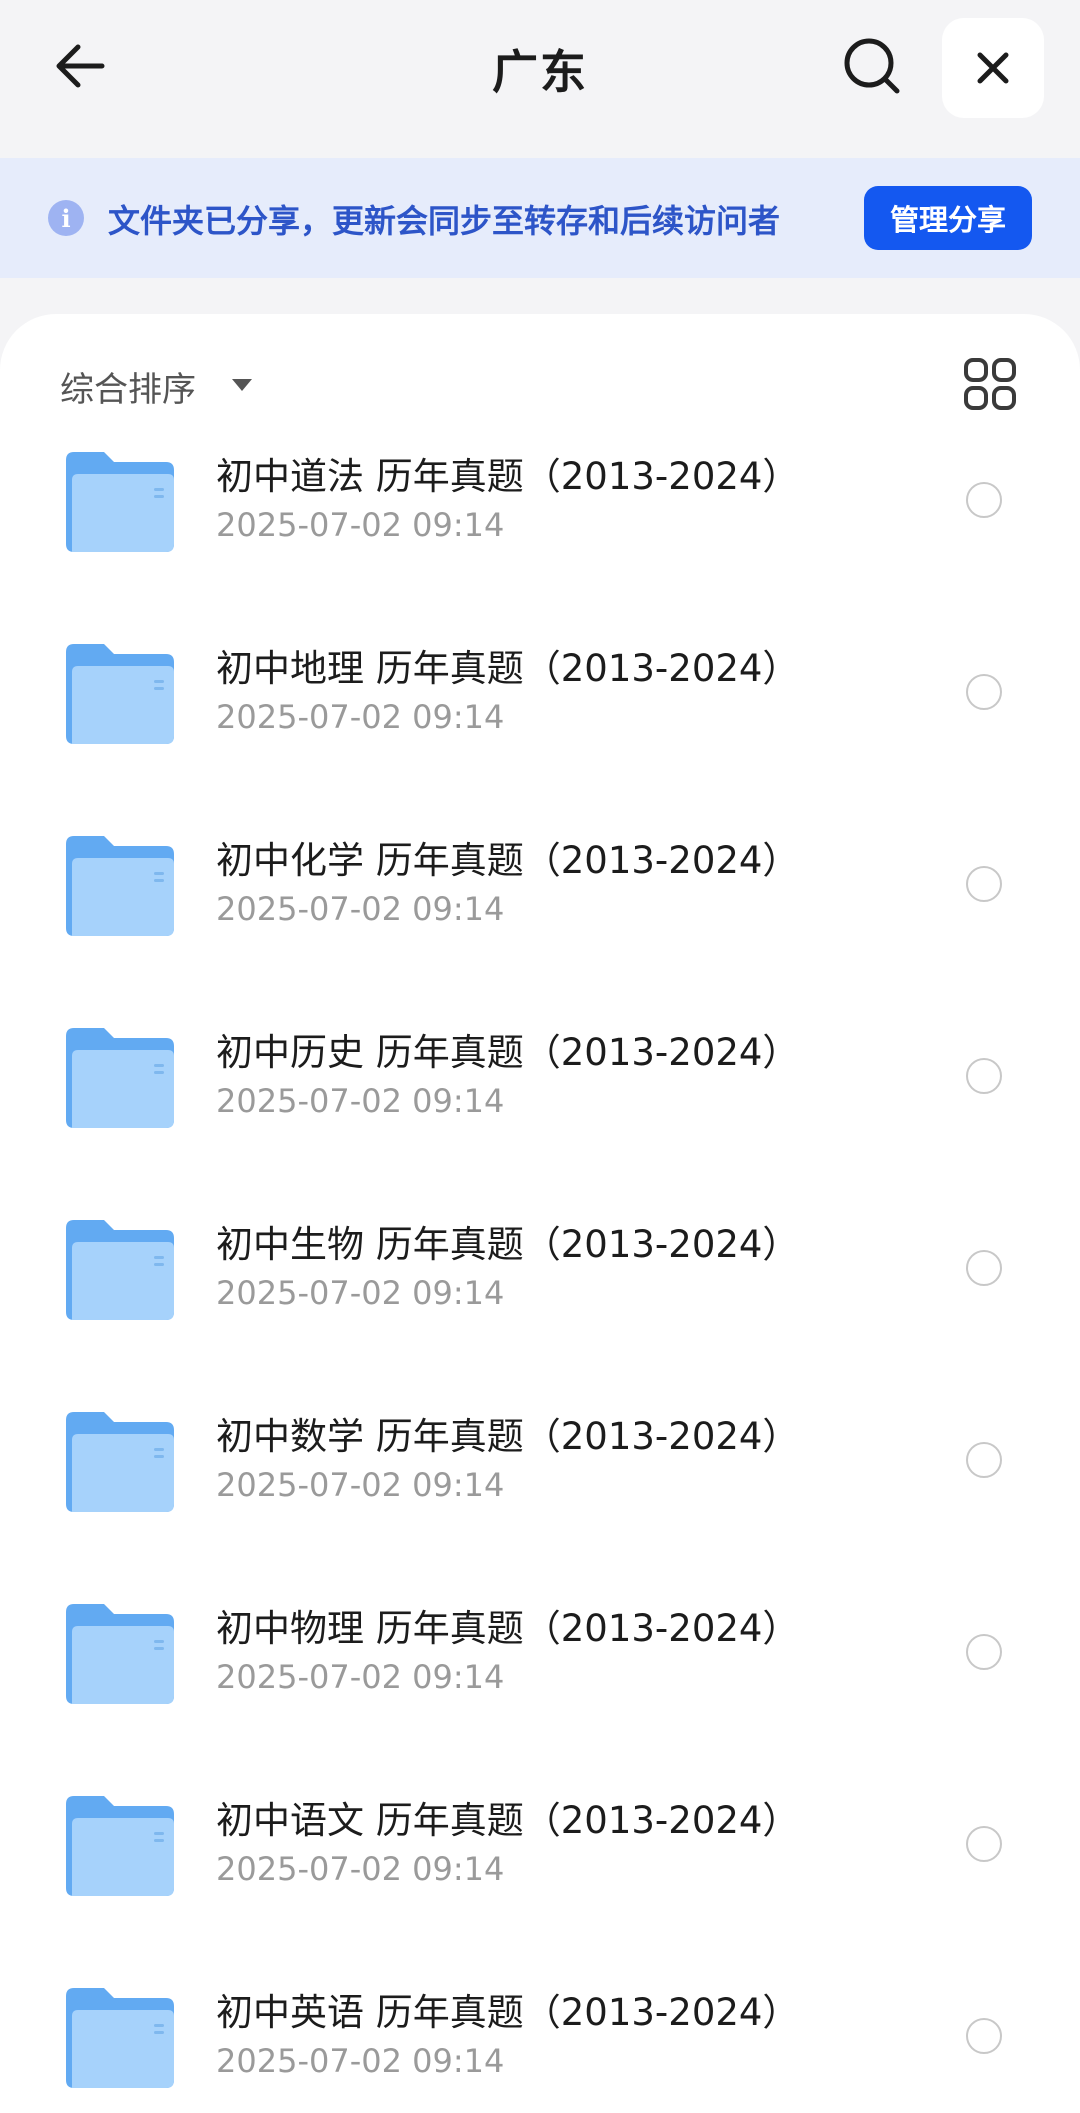 The image size is (1080, 2113). I want to click on list-item: 初中生物 历年真题（2013-2024） 2025-07-02 09:14, so click(540, 1294).